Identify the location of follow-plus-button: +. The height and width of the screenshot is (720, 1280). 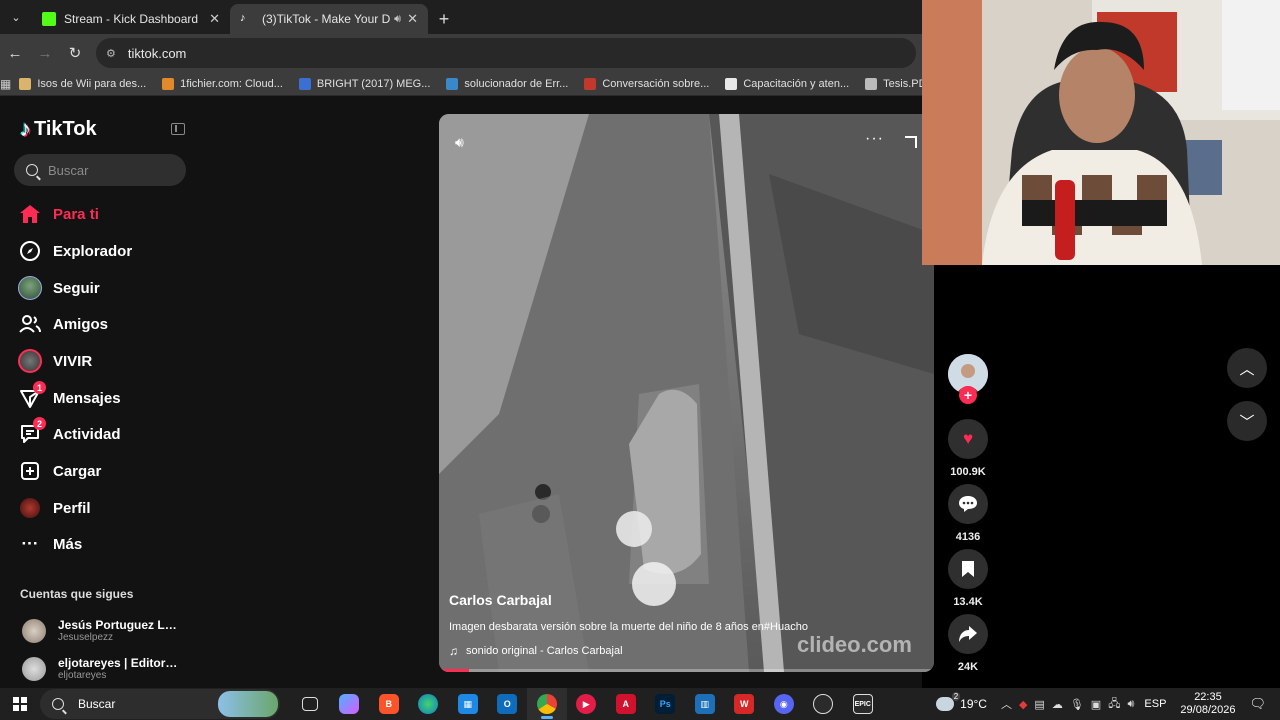
(968, 395).